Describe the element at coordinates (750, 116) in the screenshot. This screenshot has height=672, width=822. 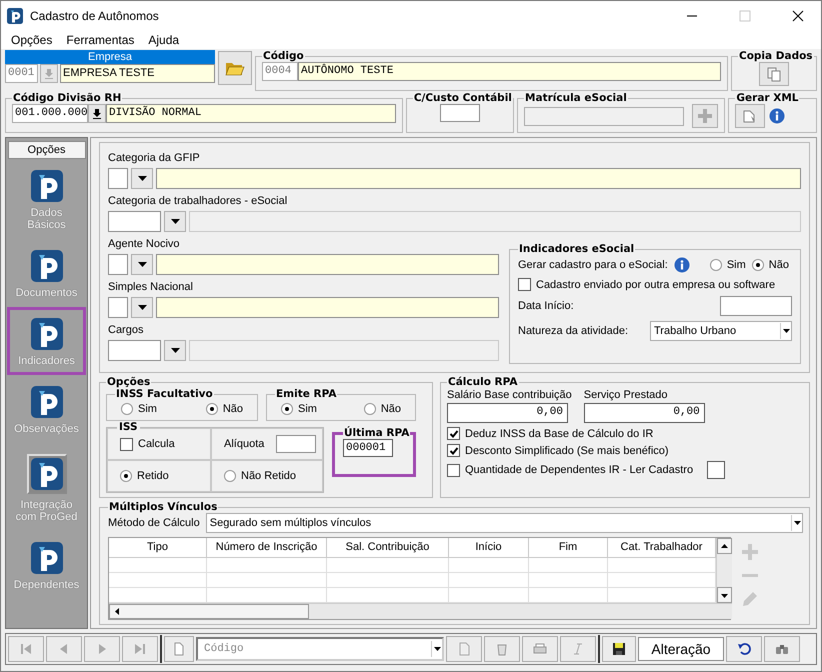
I see `generate-xml-button` at that location.